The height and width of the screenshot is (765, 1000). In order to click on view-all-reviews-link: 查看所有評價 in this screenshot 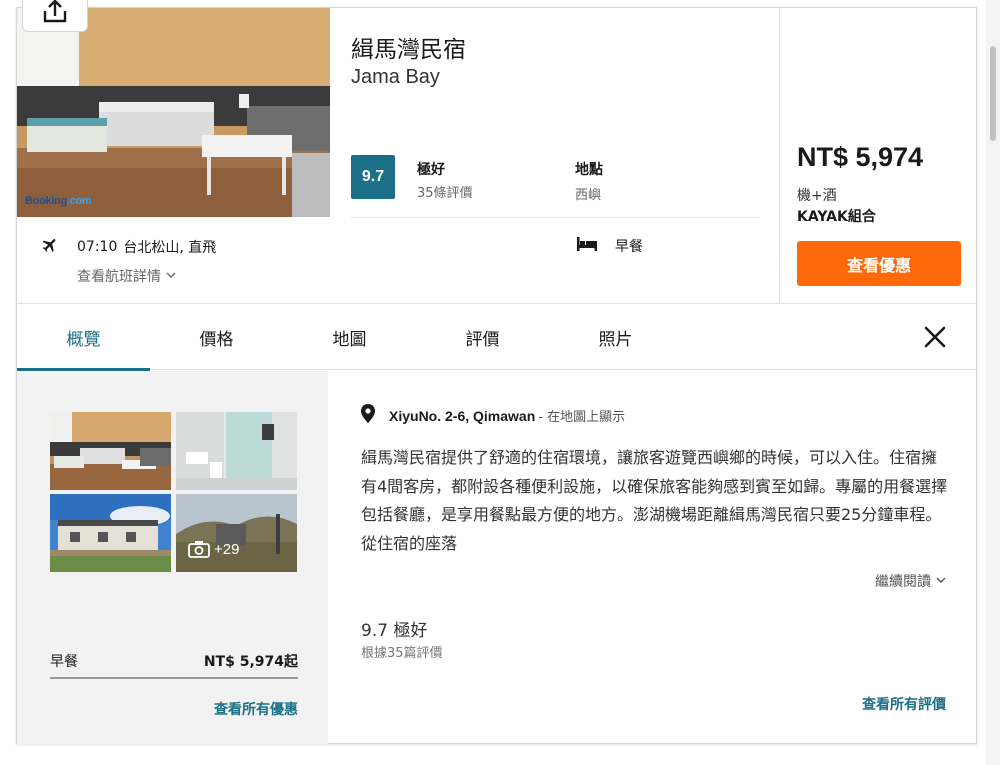, I will do `click(904, 704)`.